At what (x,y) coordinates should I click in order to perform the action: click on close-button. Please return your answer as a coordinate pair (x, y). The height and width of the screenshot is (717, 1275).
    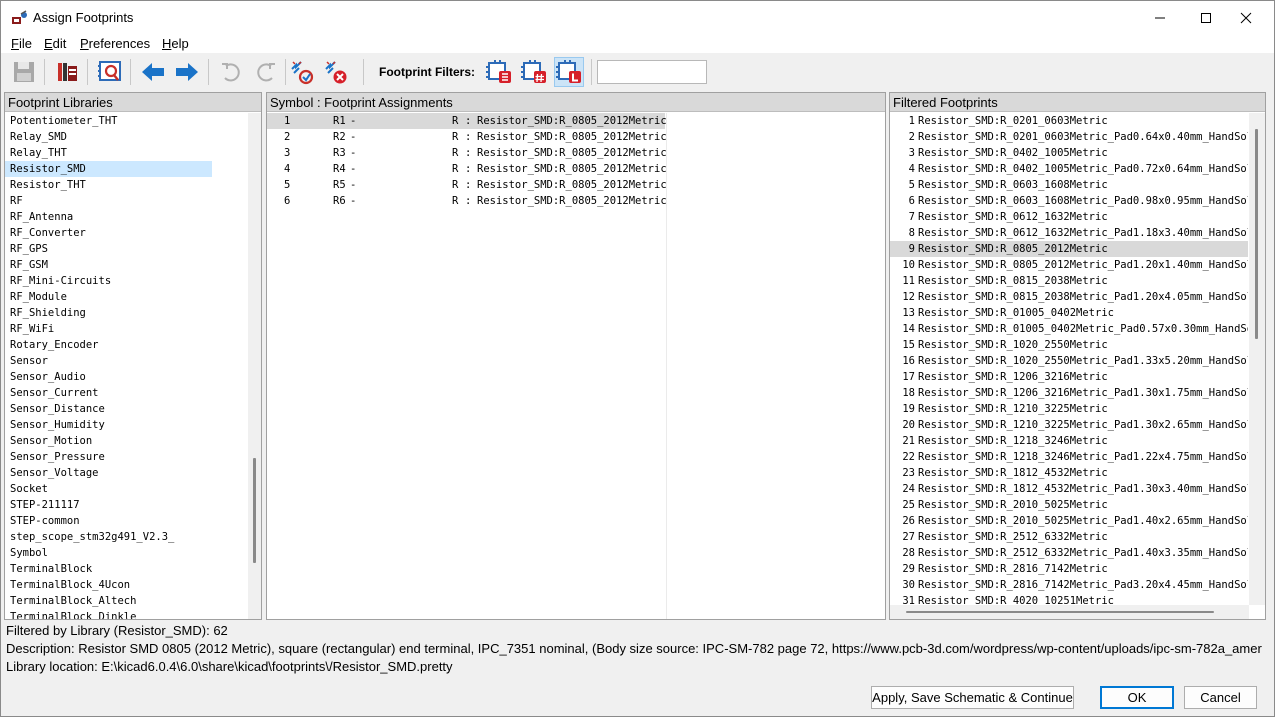
    Looking at the image, I should click on (1246, 17).